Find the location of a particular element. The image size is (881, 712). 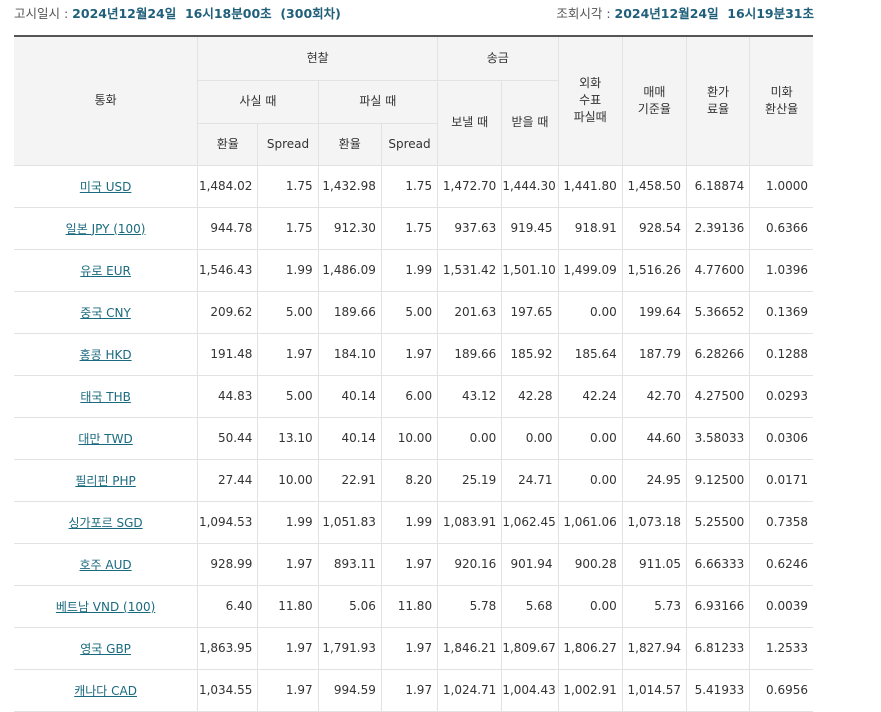

currency-link: 필리핀 PHP is located at coordinates (105, 481).